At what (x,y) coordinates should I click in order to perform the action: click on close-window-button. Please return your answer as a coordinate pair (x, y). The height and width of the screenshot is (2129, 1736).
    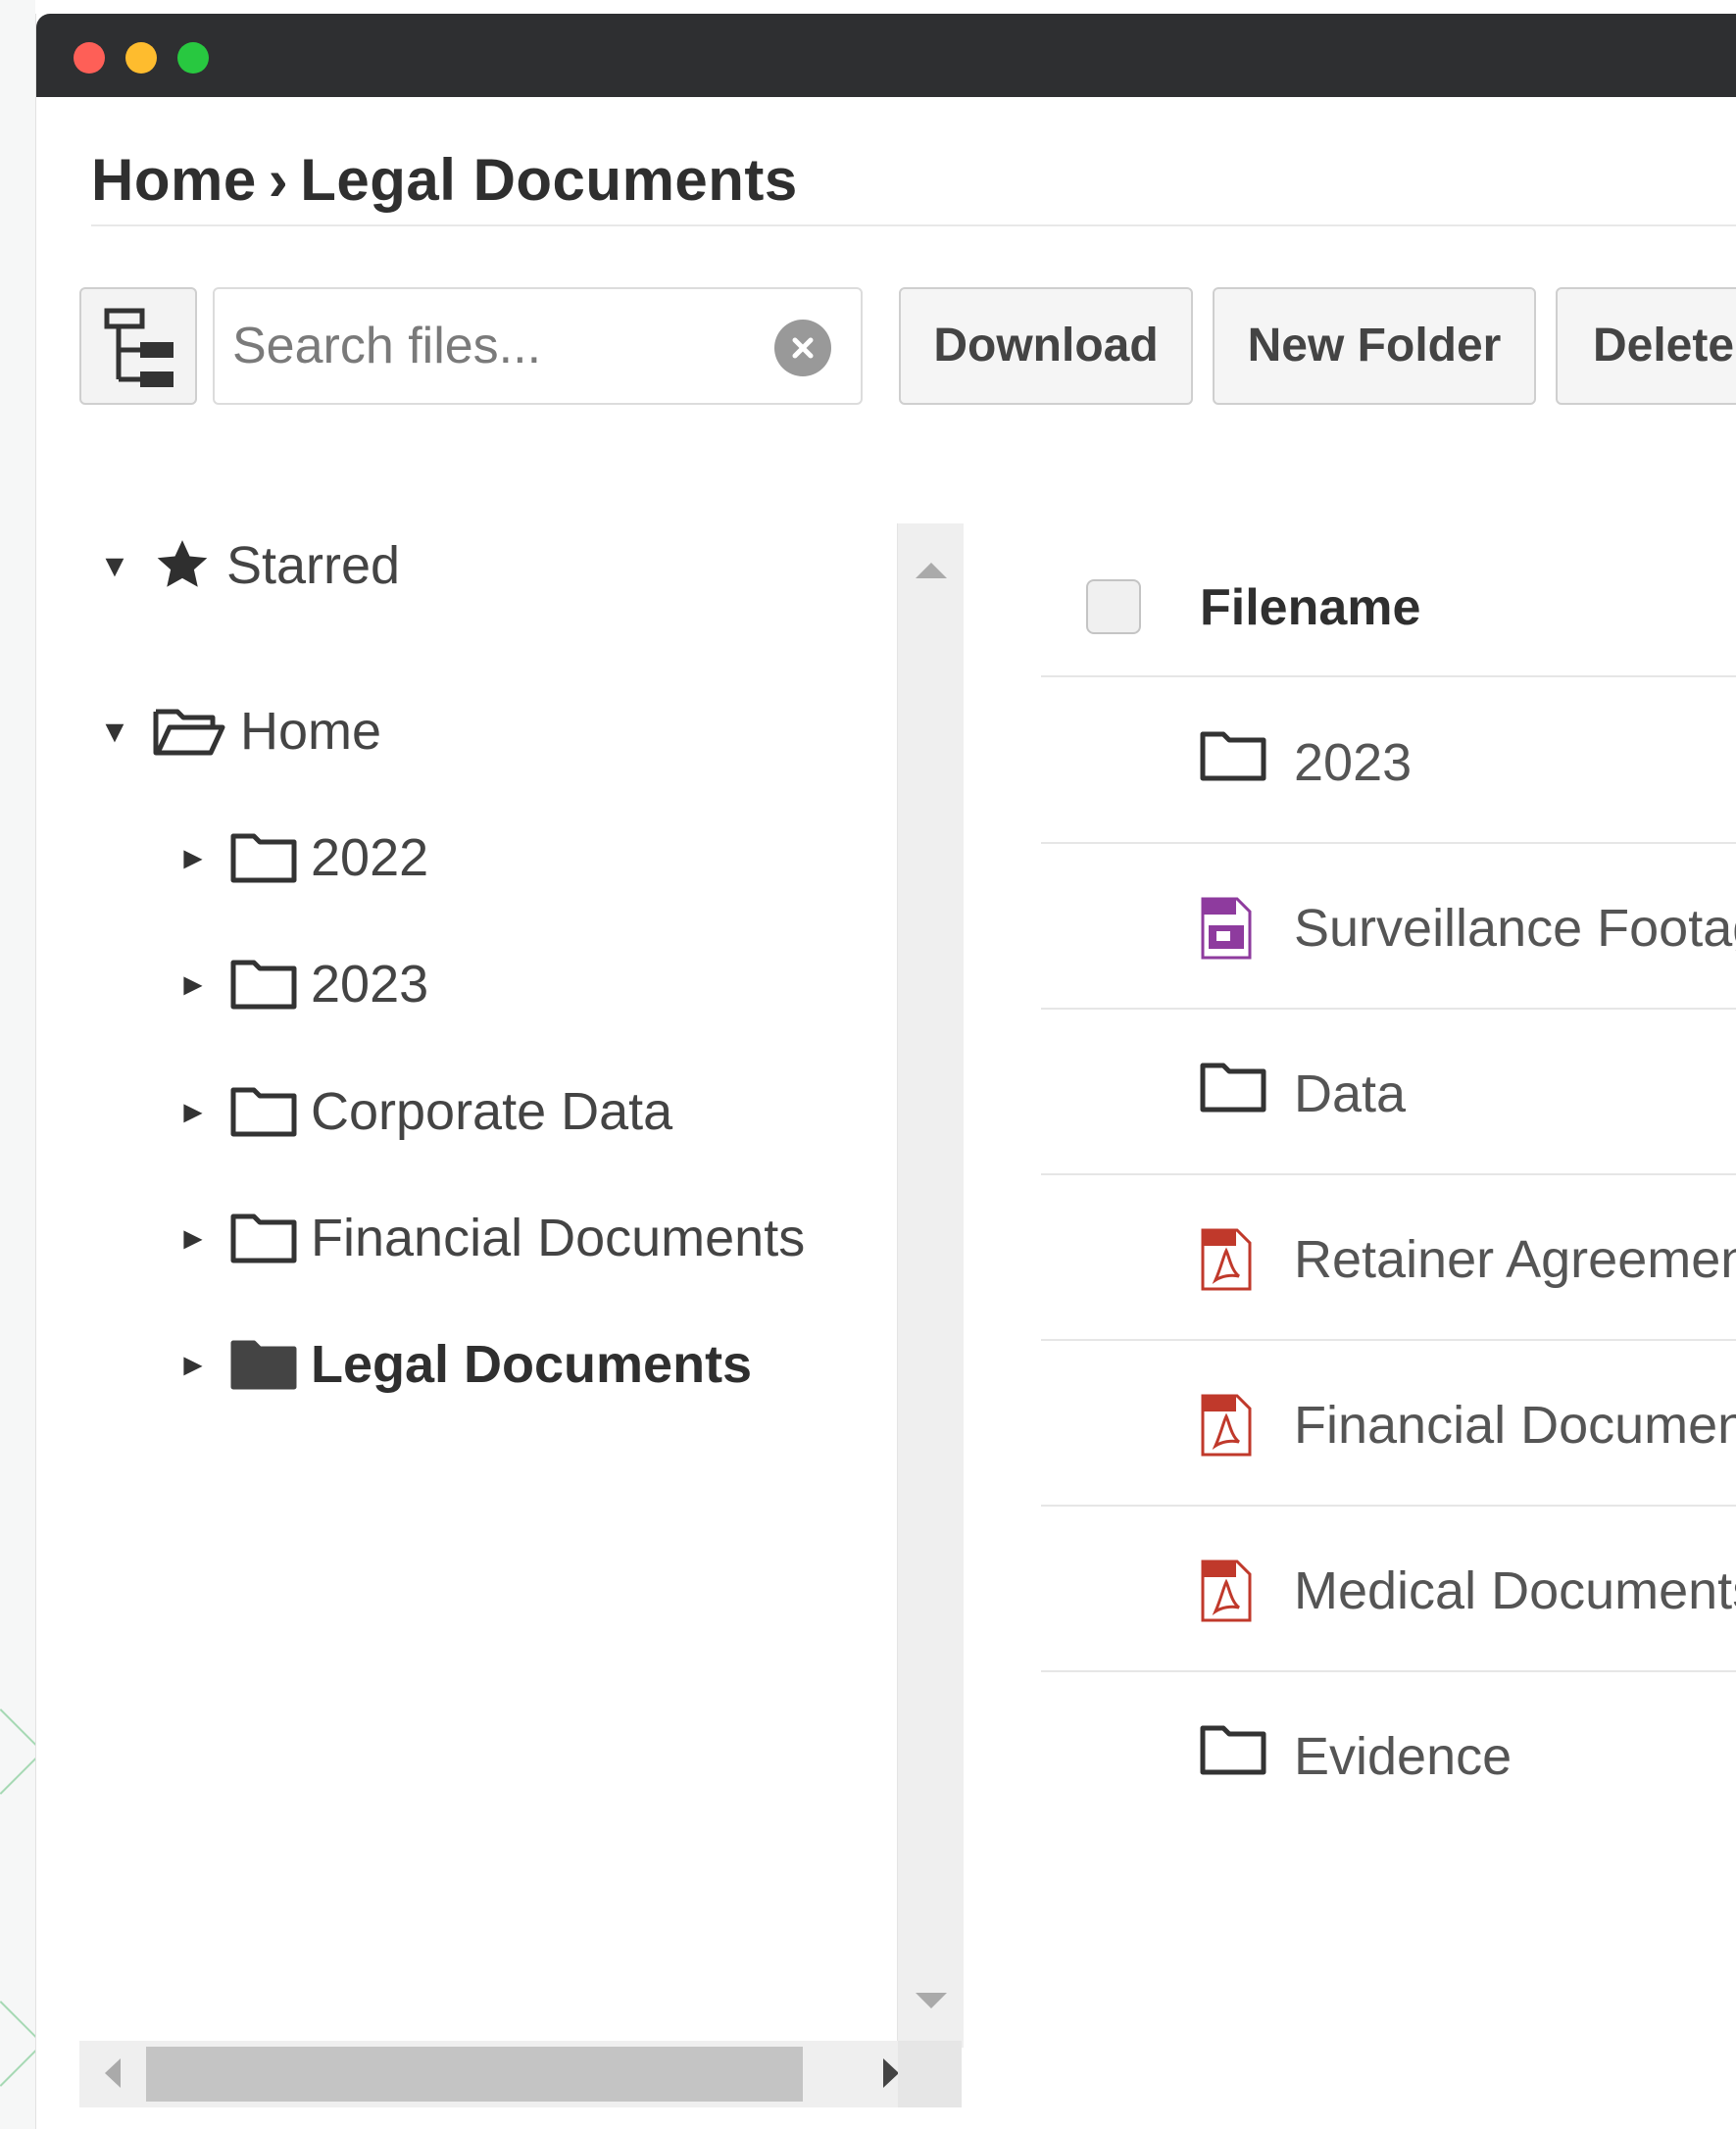
    Looking at the image, I should click on (90, 58).